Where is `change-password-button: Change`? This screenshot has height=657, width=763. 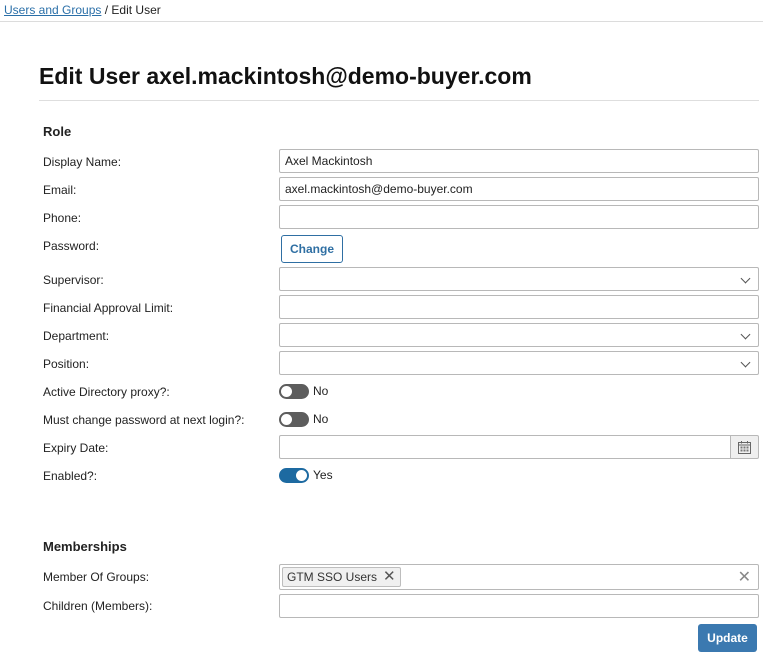 change-password-button: Change is located at coordinates (312, 249).